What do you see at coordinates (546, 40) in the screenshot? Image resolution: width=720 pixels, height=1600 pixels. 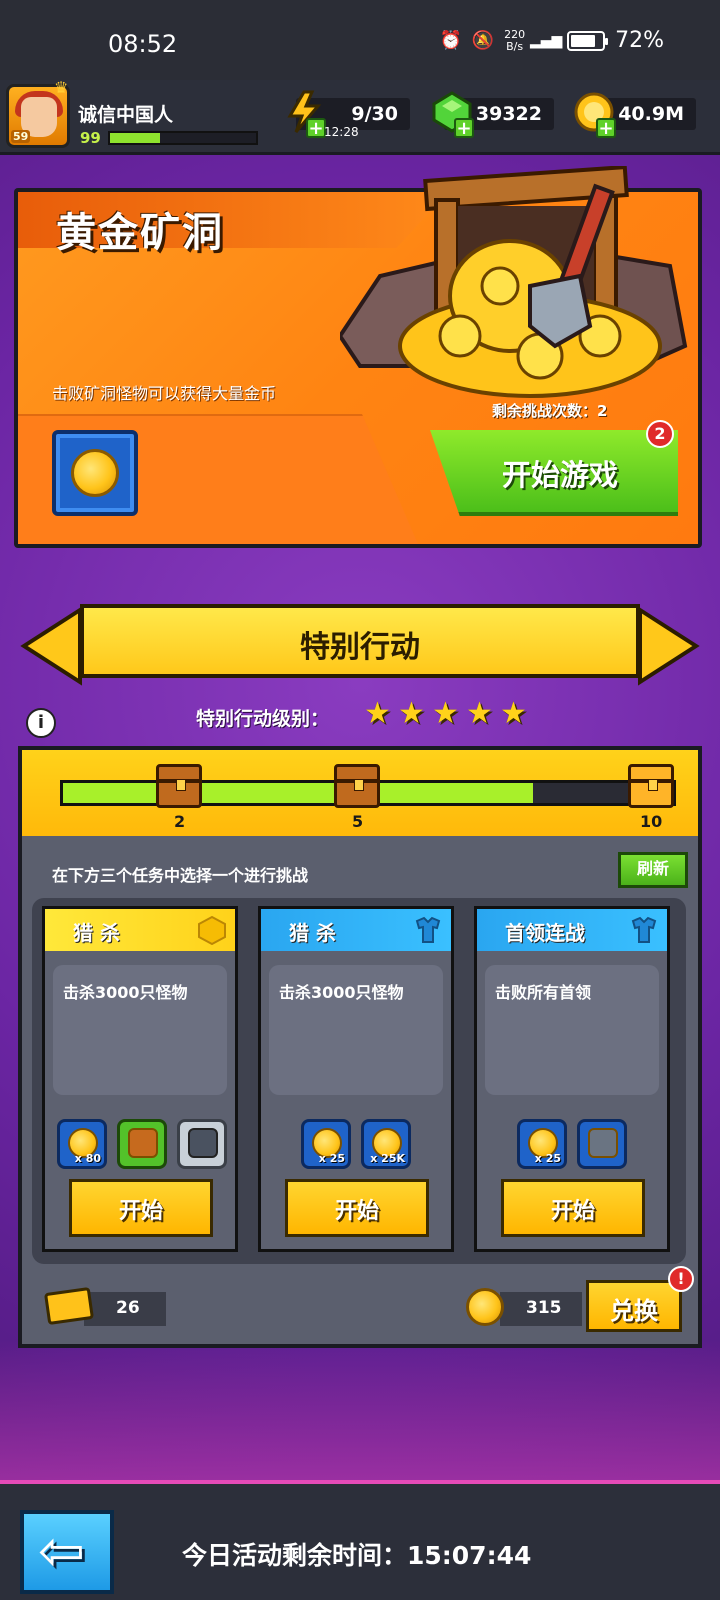 I see `signal-icon: ▂▄▆` at bounding box center [546, 40].